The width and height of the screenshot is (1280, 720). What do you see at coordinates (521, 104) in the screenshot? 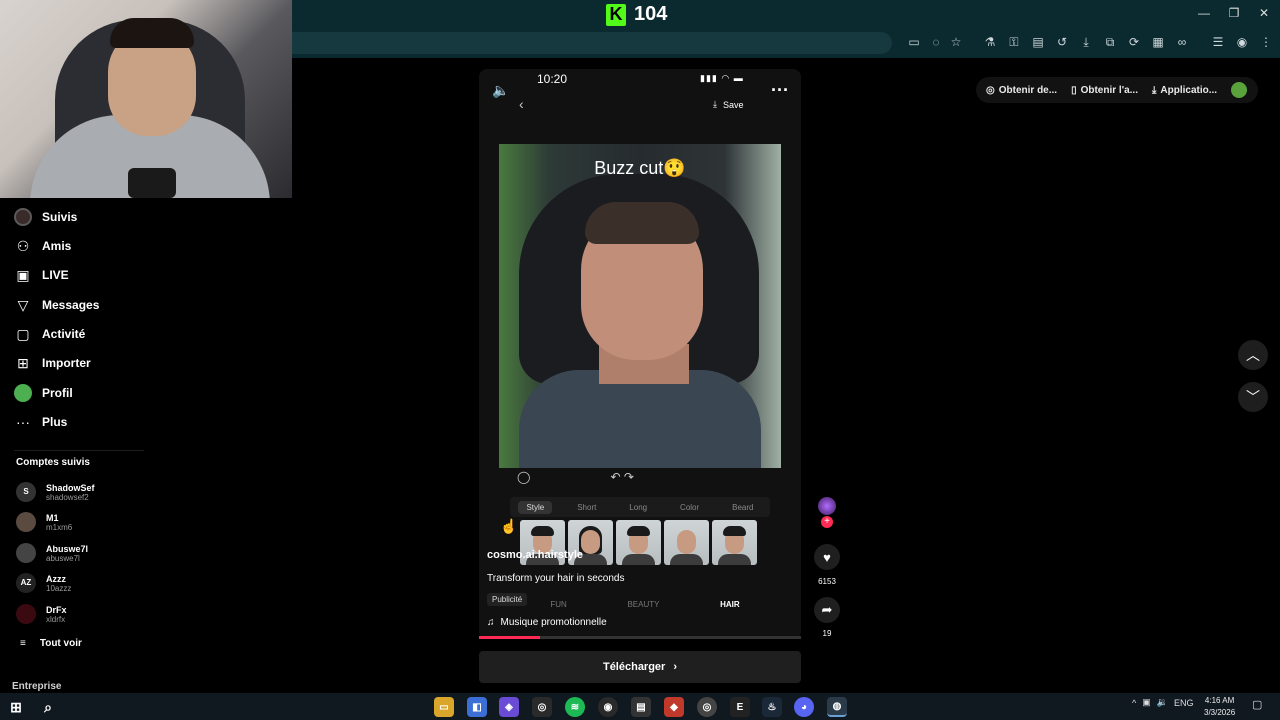
I see `back-chevron-icon: ‹` at bounding box center [521, 104].